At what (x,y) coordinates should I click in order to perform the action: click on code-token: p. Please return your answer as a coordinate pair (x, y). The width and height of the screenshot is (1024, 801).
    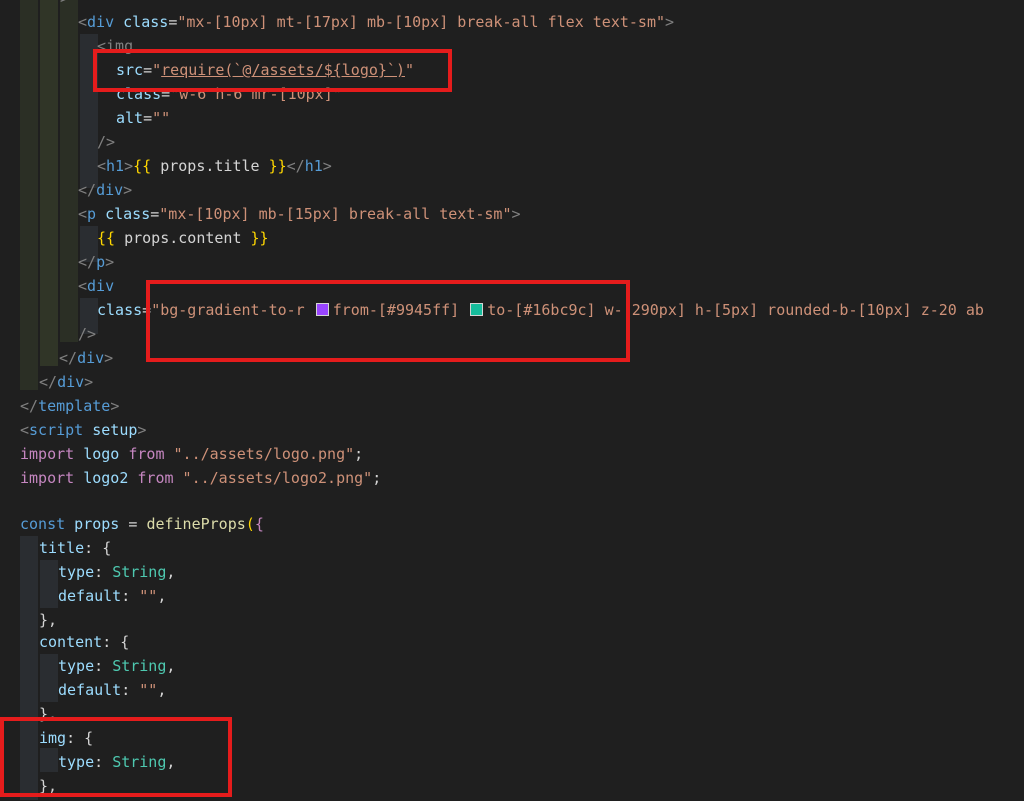
    Looking at the image, I should click on (101, 262).